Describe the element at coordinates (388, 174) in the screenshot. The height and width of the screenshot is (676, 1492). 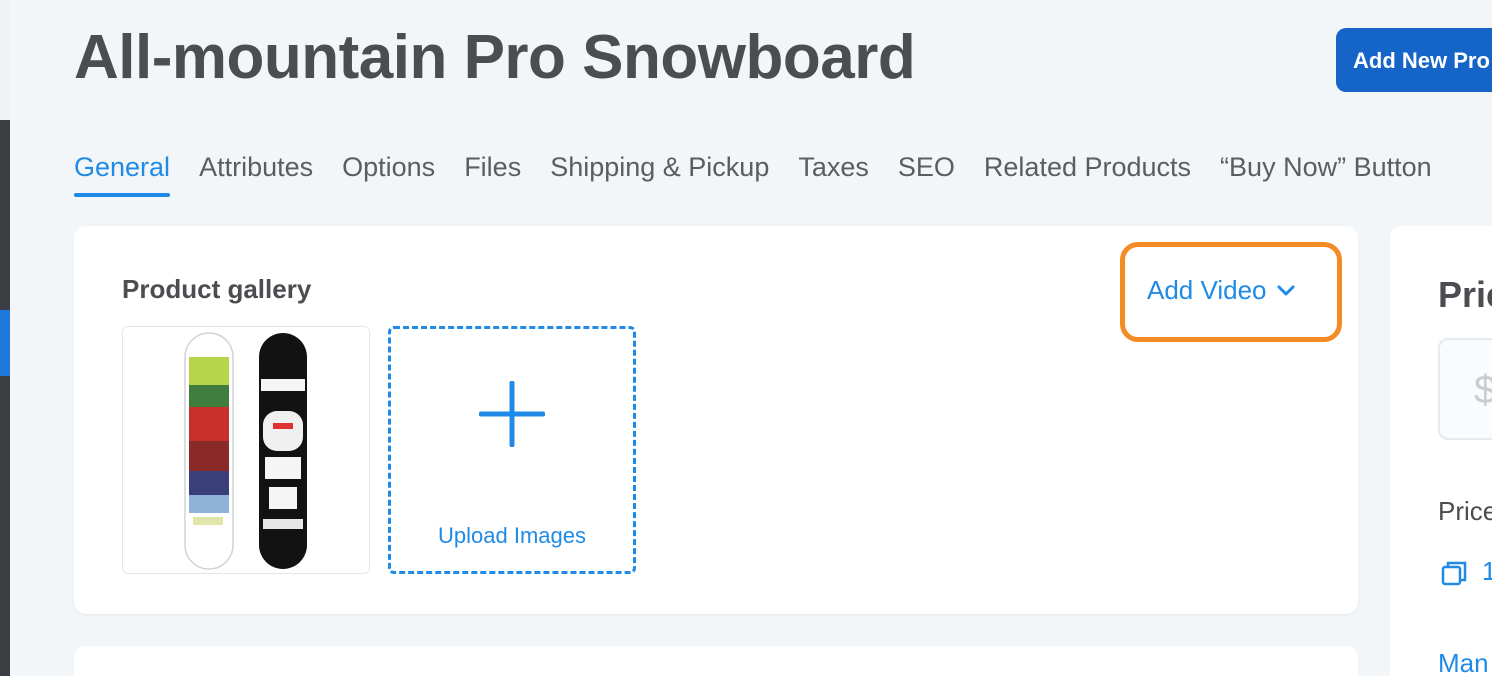
I see `tab-options: Options` at that location.